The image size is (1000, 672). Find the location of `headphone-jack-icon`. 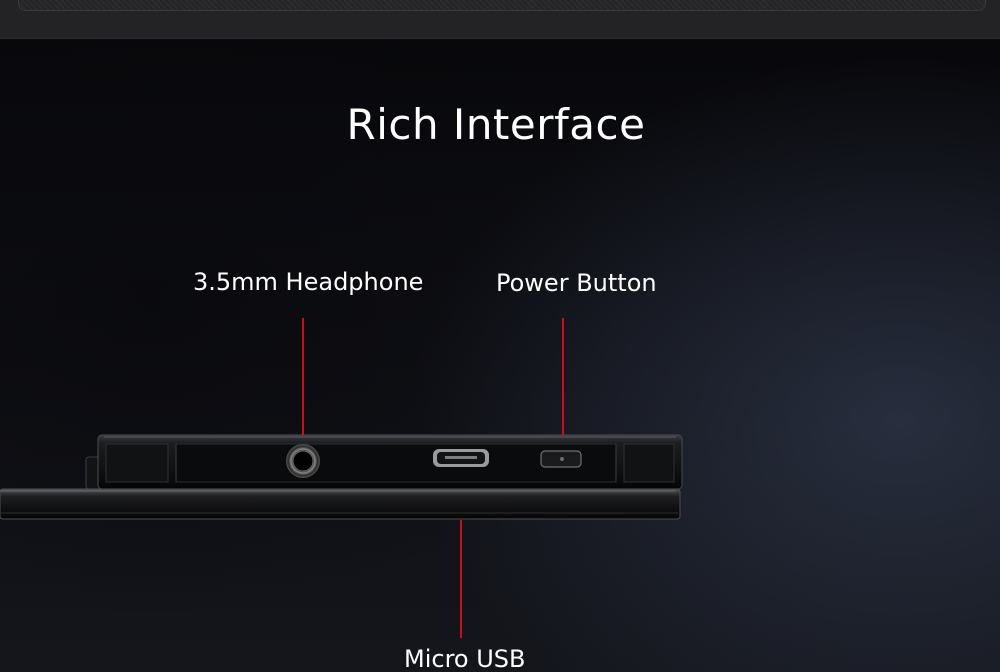

headphone-jack-icon is located at coordinates (303, 461).